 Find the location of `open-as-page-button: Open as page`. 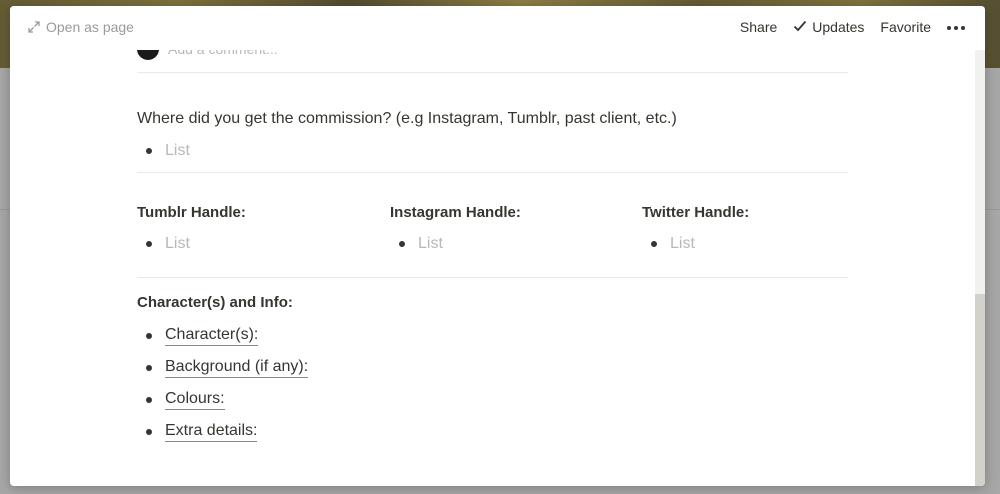

open-as-page-button: Open as page is located at coordinates (81, 27).